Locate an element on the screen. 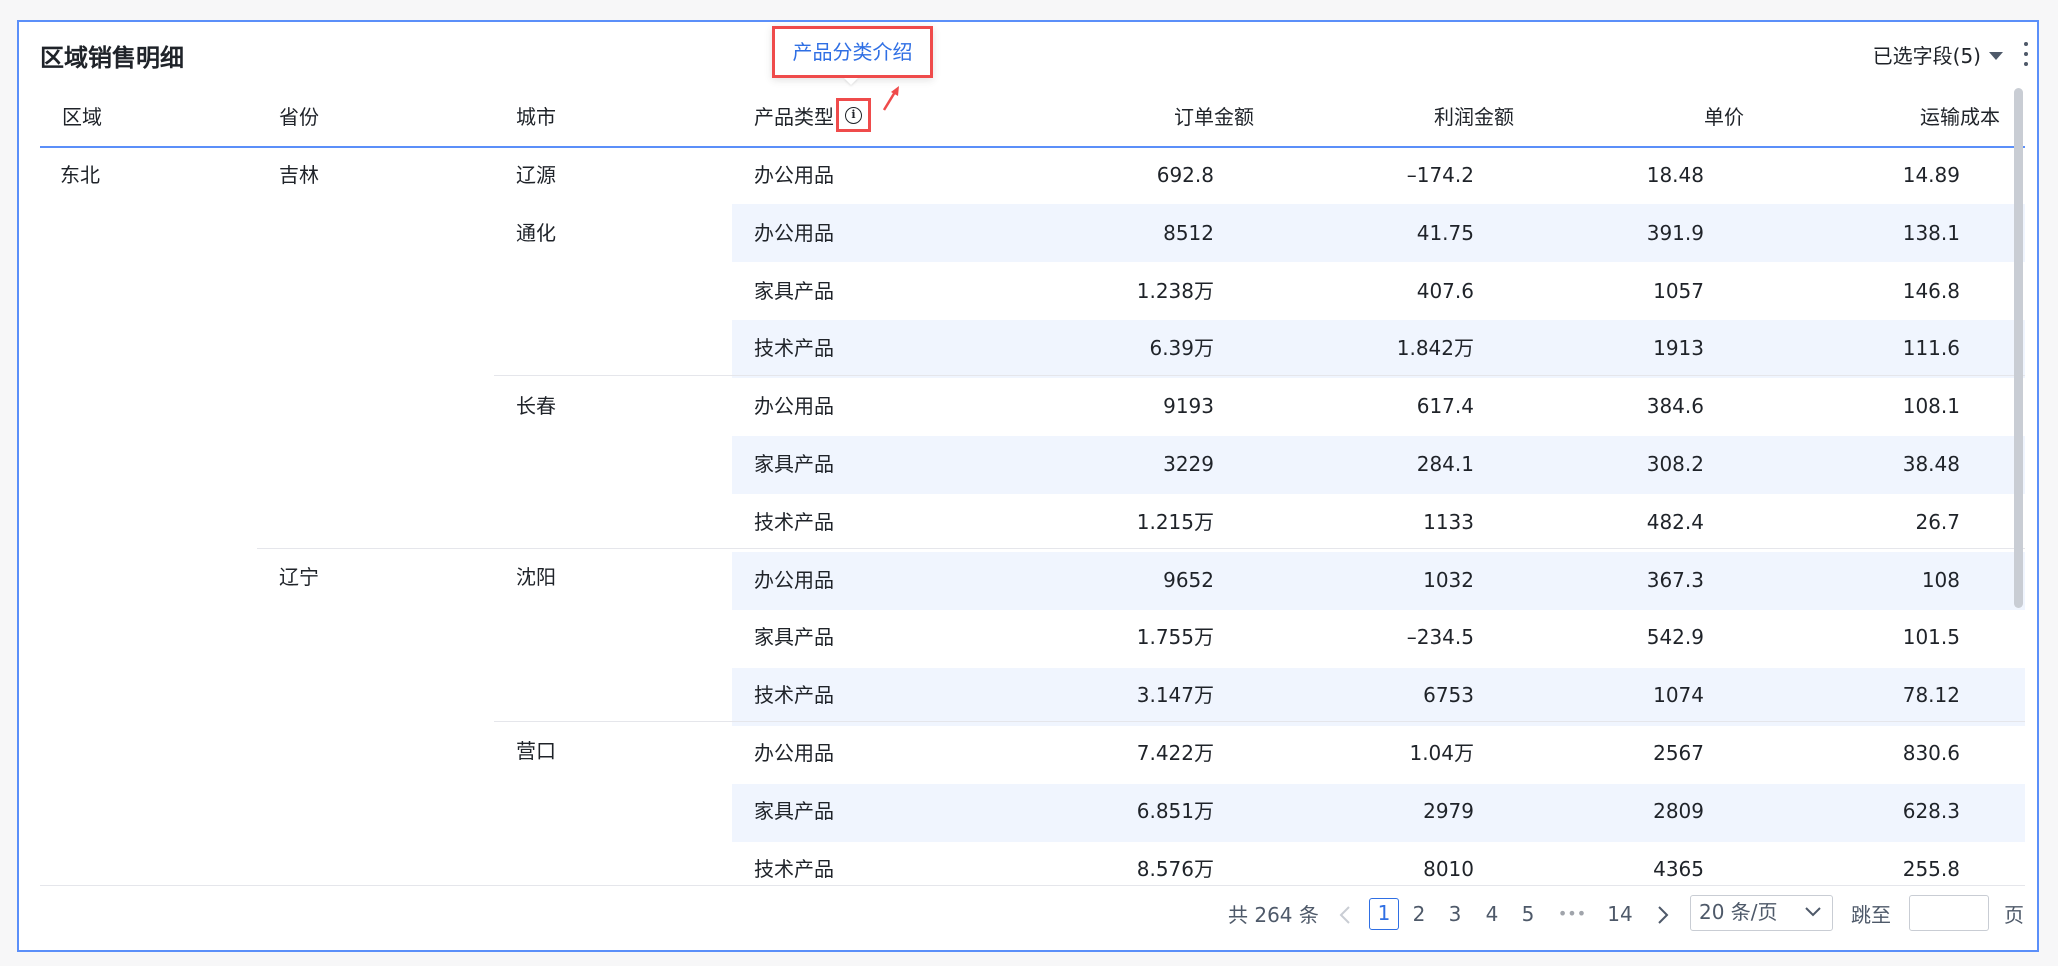  table-row: 办公用品 9193 617.4 384.6 108.1 is located at coordinates (1032, 406).